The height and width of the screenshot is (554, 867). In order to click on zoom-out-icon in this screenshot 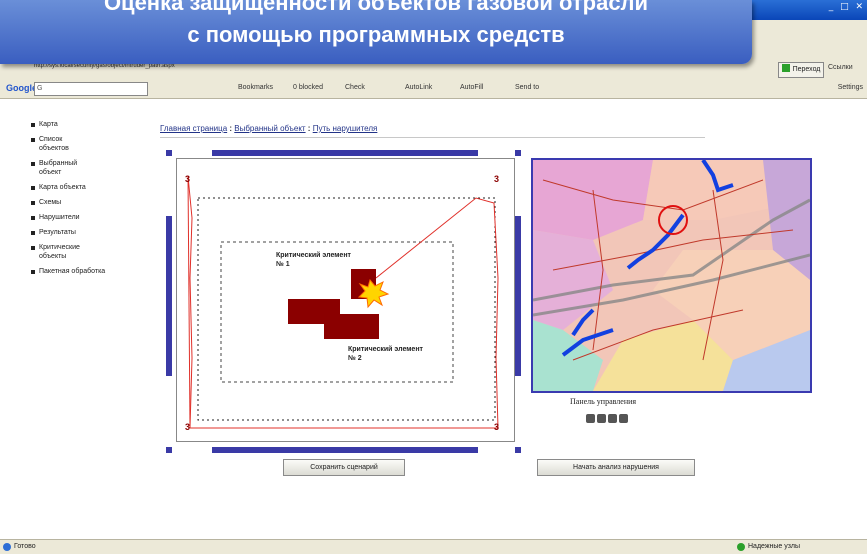, I will do `click(601, 418)`.